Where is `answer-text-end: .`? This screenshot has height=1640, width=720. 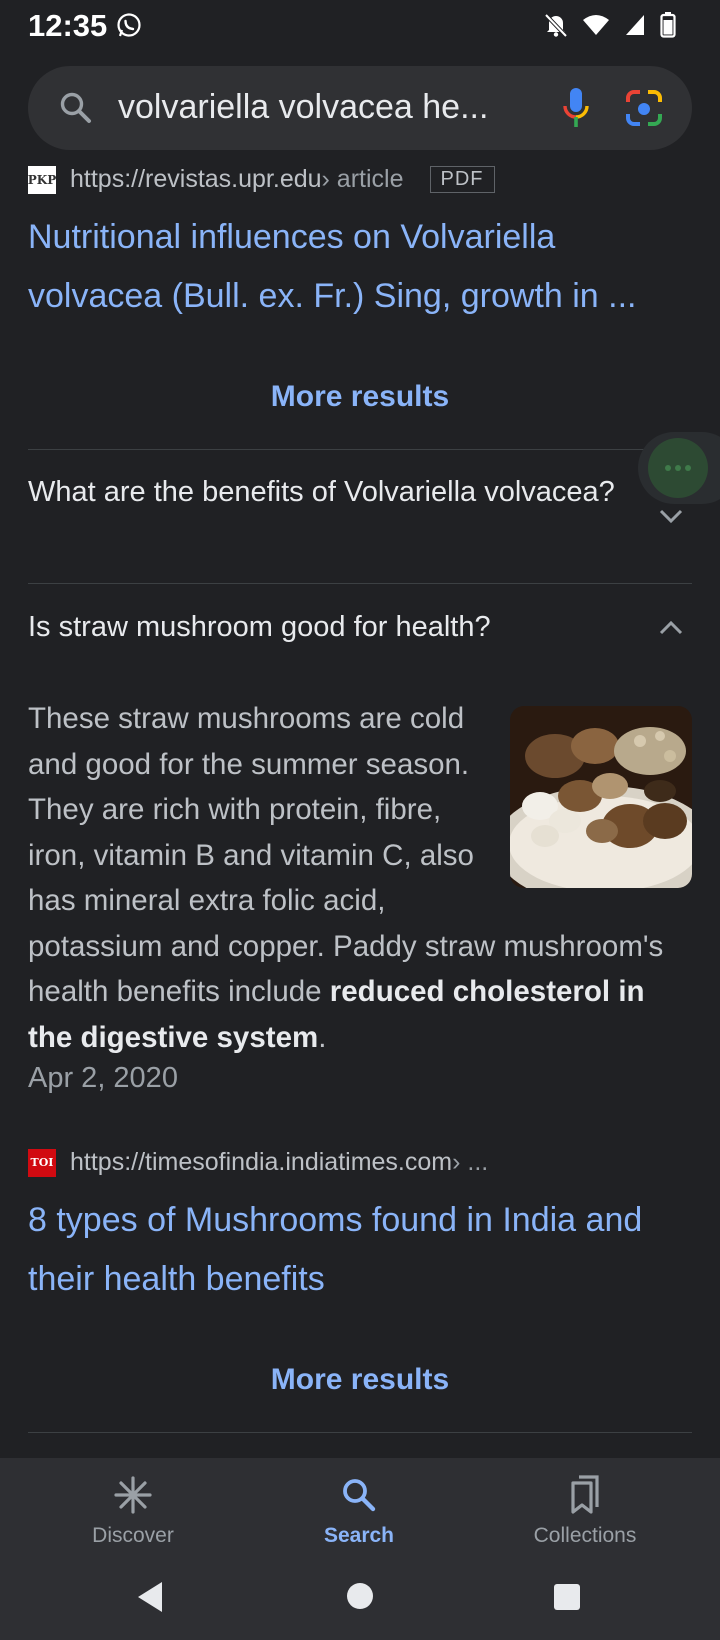
answer-text-end: . is located at coordinates (322, 1037).